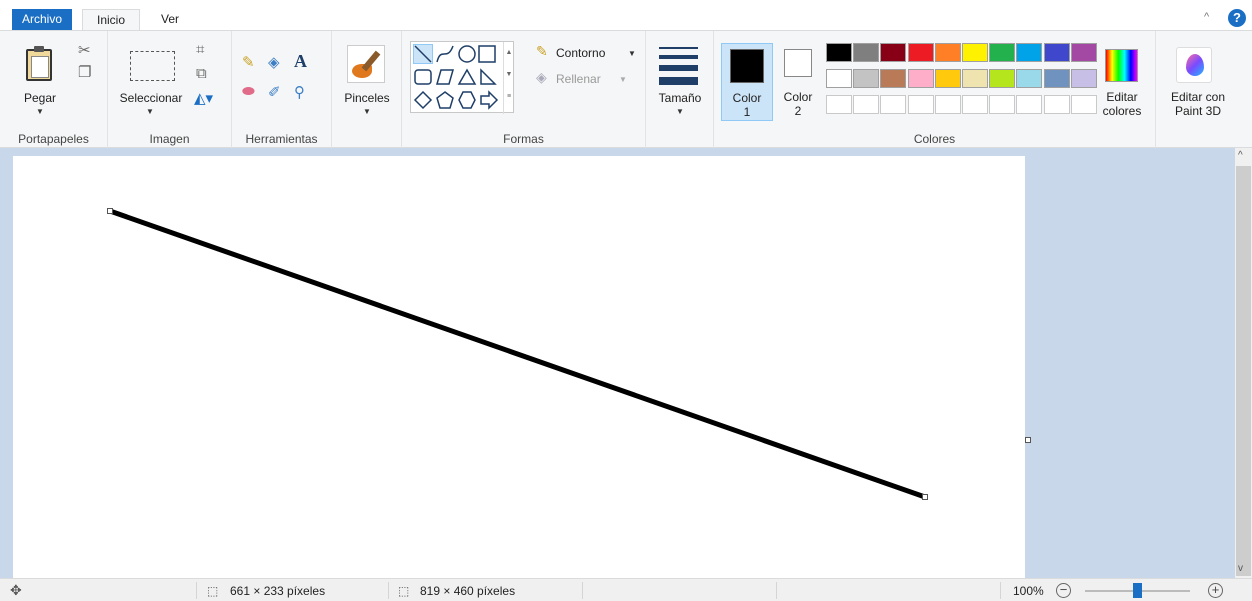 This screenshot has width=1252, height=601. I want to click on edit-colors-label-2: colores, so click(1122, 111).